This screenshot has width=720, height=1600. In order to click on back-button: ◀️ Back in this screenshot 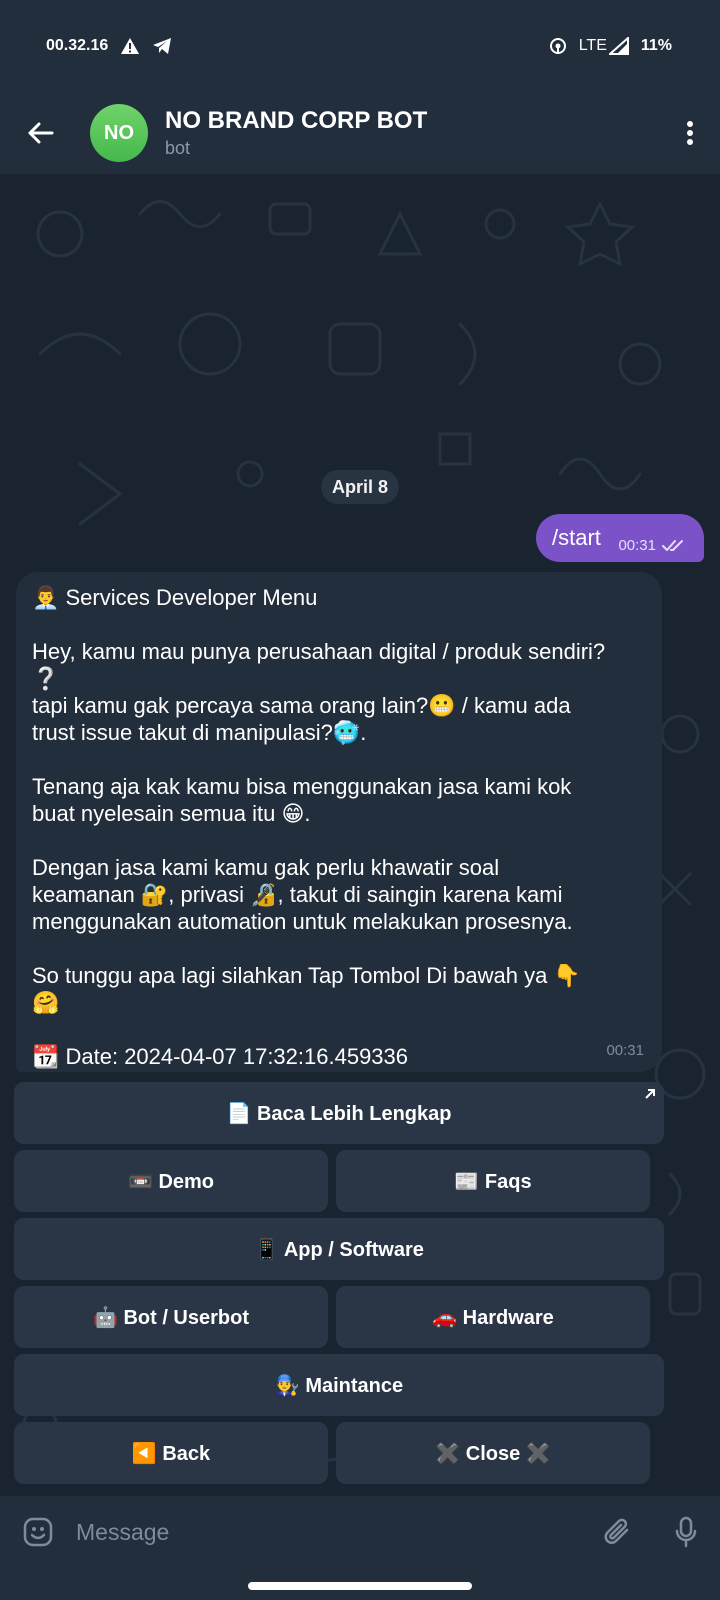, I will do `click(171, 1453)`.